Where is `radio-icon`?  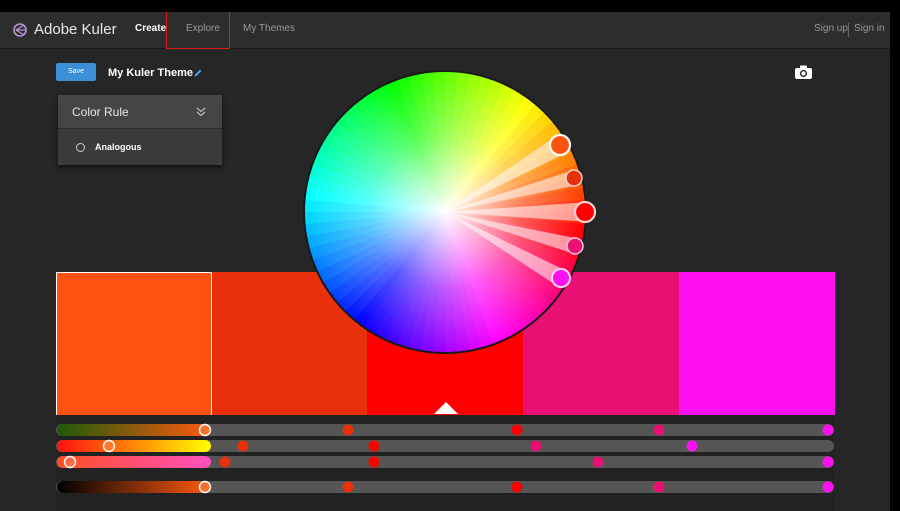
radio-icon is located at coordinates (80, 147).